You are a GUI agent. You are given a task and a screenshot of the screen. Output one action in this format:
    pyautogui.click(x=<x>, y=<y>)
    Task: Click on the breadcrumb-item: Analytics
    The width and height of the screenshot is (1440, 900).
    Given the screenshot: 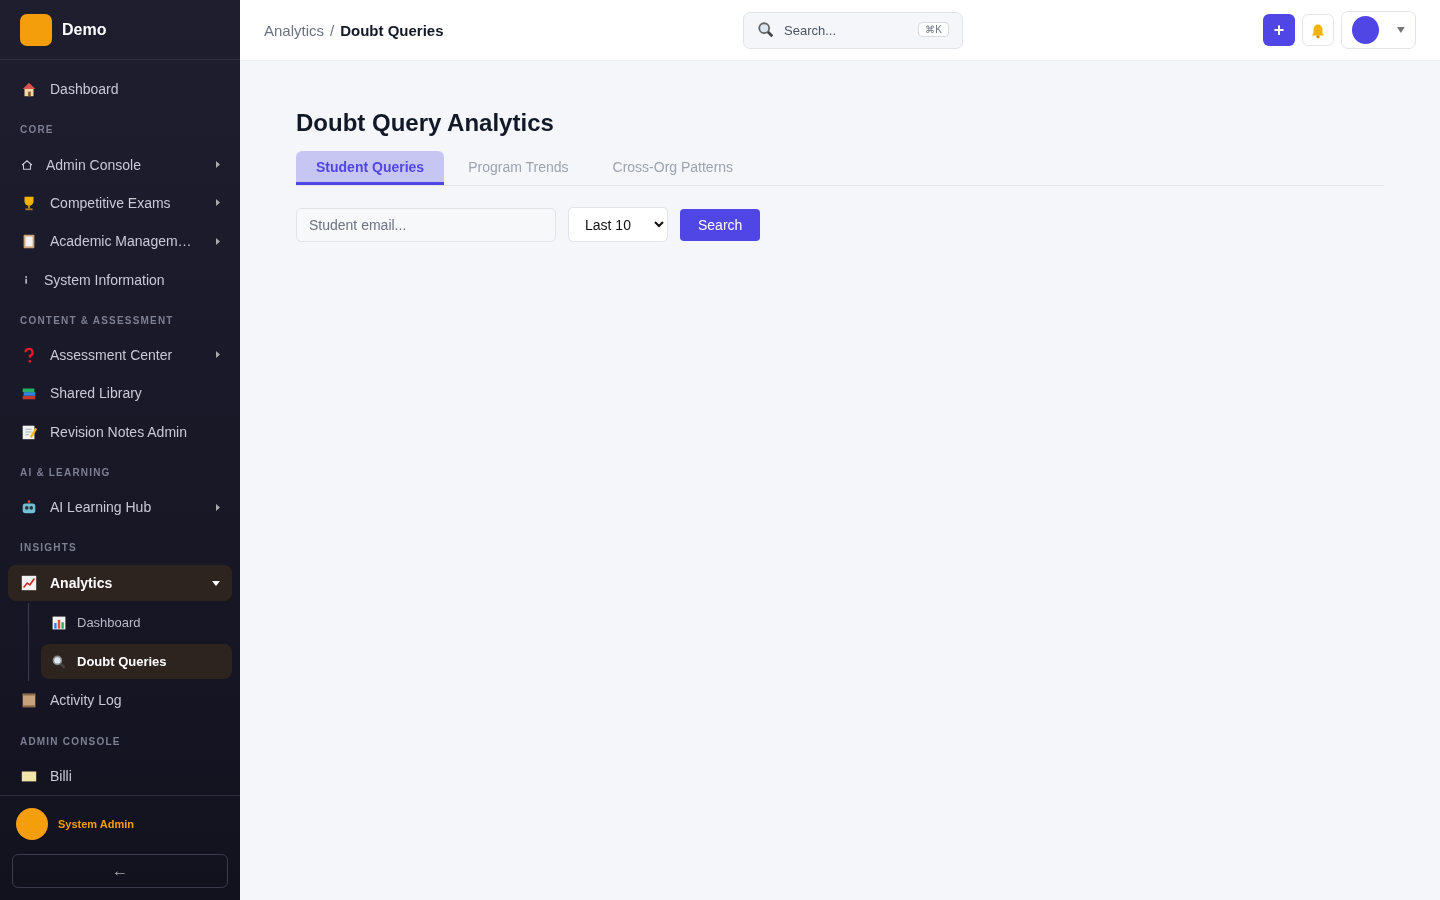 What is the action you would take?
    pyautogui.click(x=294, y=30)
    